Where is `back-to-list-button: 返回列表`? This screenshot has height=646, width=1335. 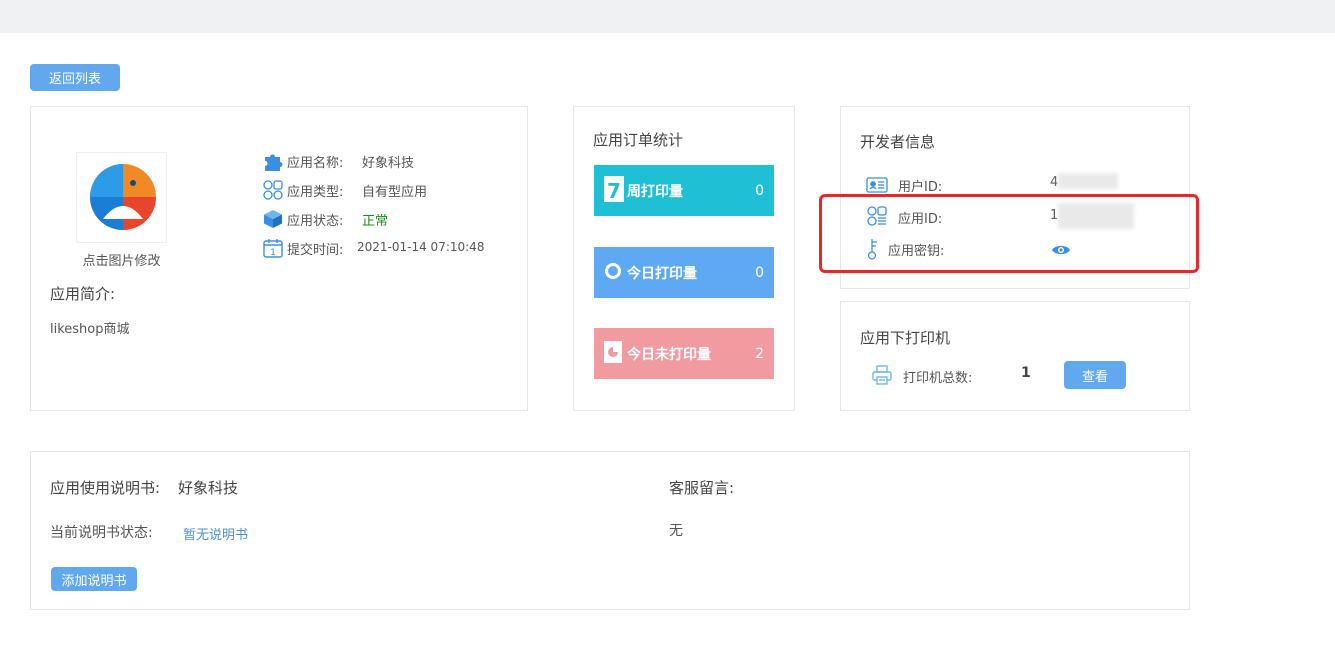
back-to-list-button: 返回列表 is located at coordinates (75, 77).